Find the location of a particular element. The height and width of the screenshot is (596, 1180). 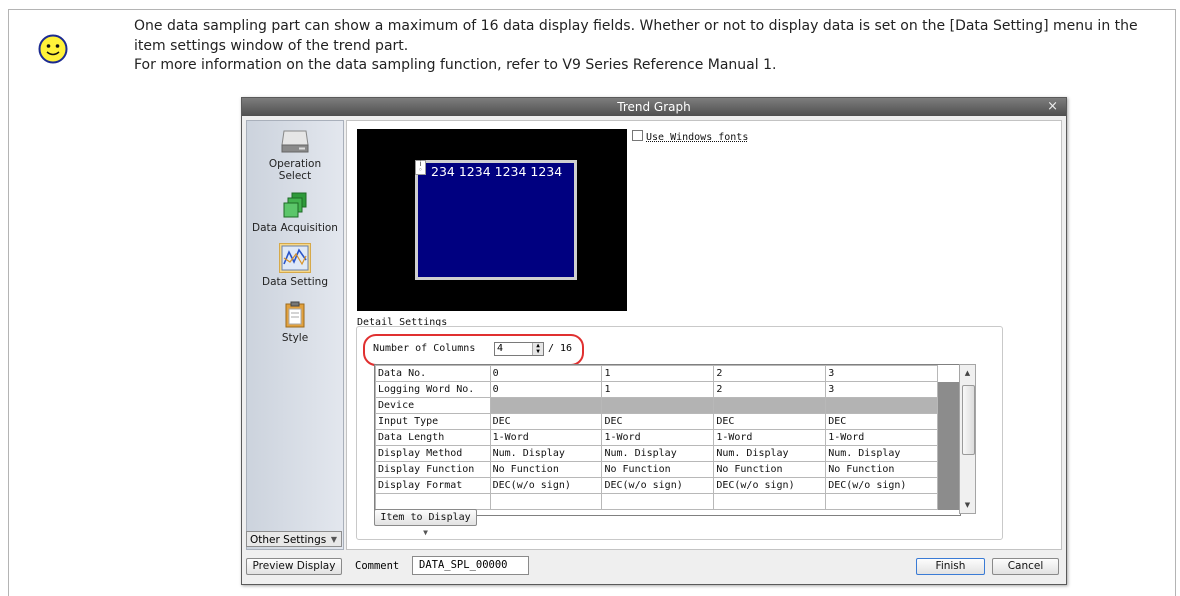

sidebar-item-operation-select: Operation Select is located at coordinates (295, 154).